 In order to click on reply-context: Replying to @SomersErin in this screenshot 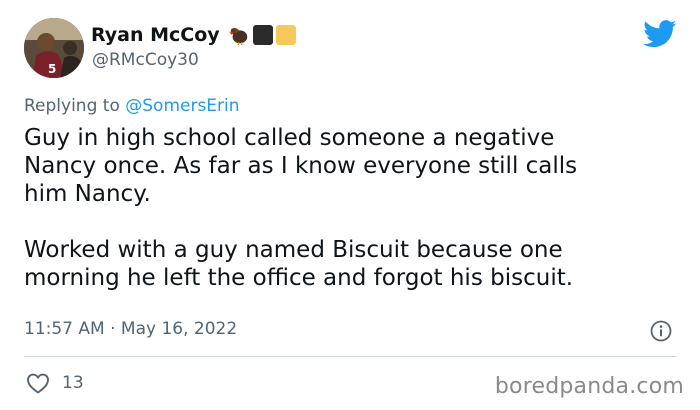, I will do `click(132, 106)`.